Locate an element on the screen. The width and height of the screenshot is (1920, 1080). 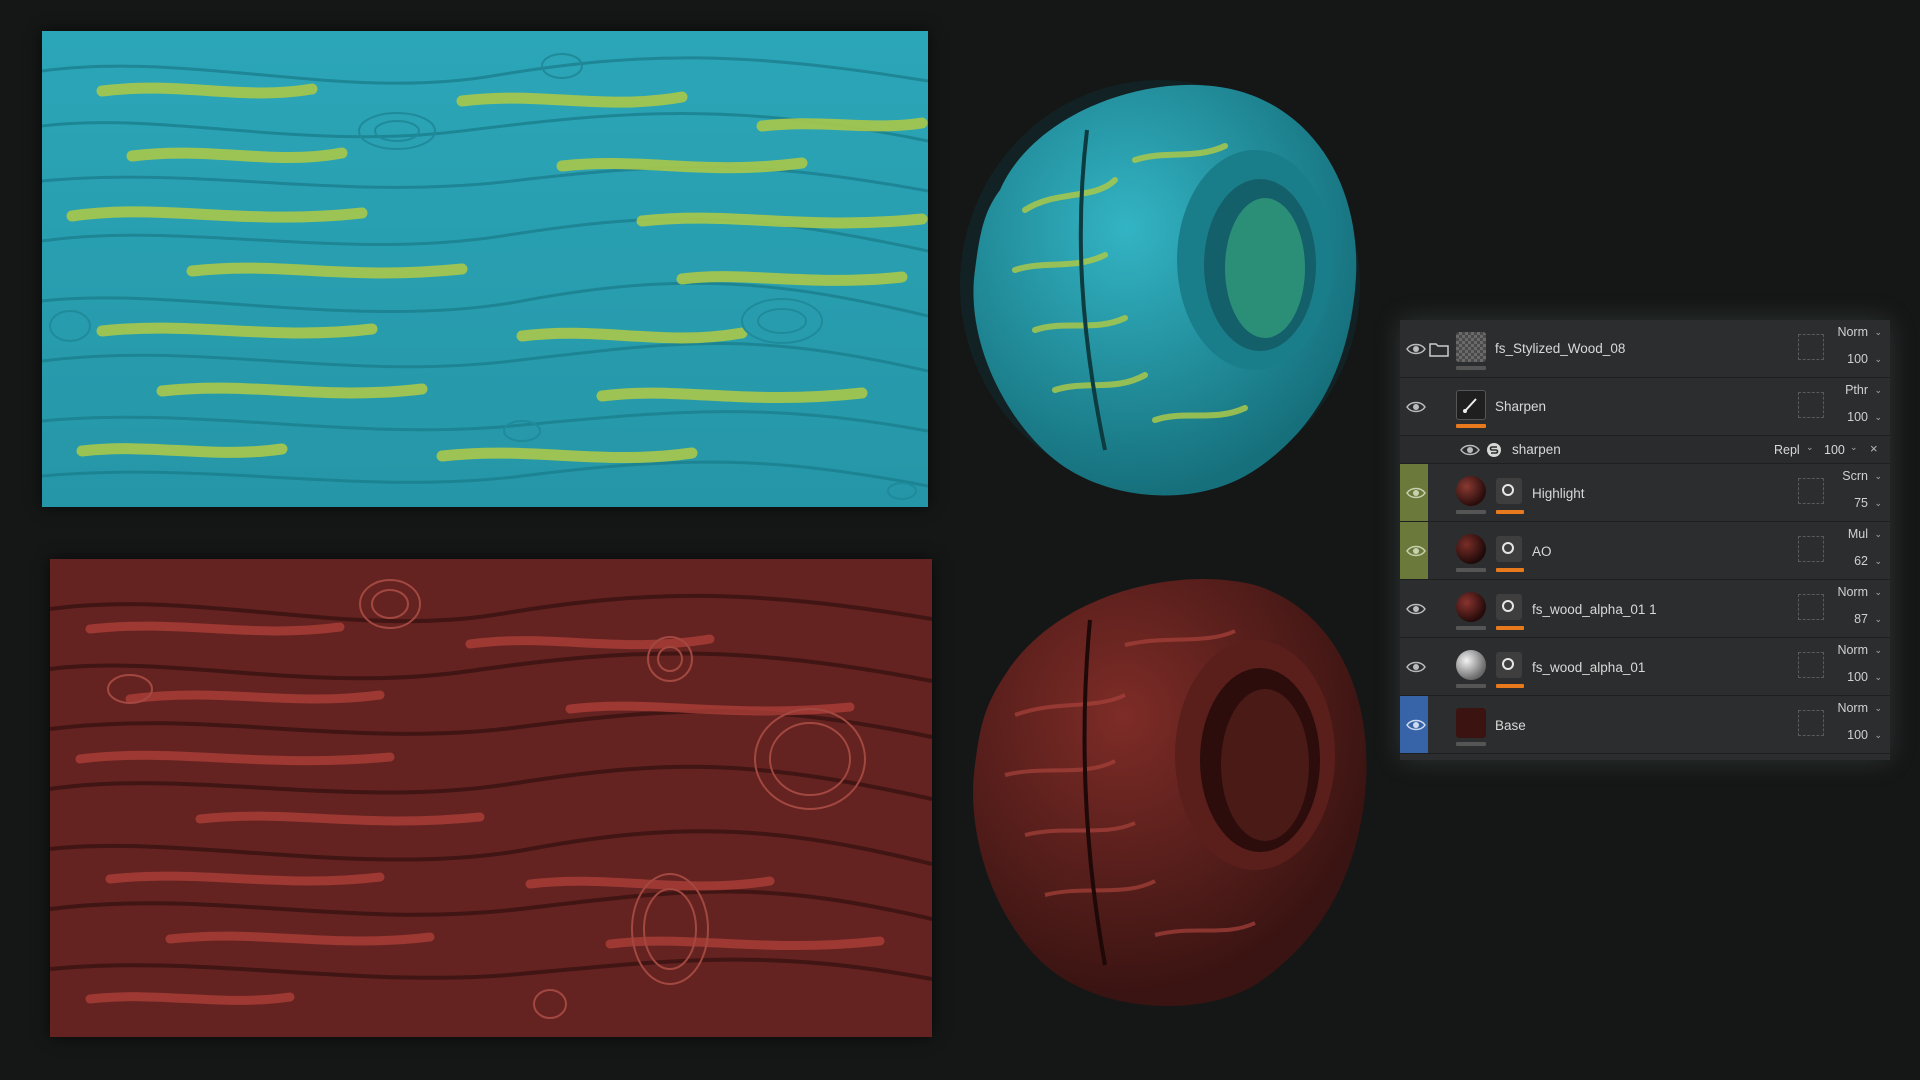
layer-name: AO is located at coordinates (1542, 551).